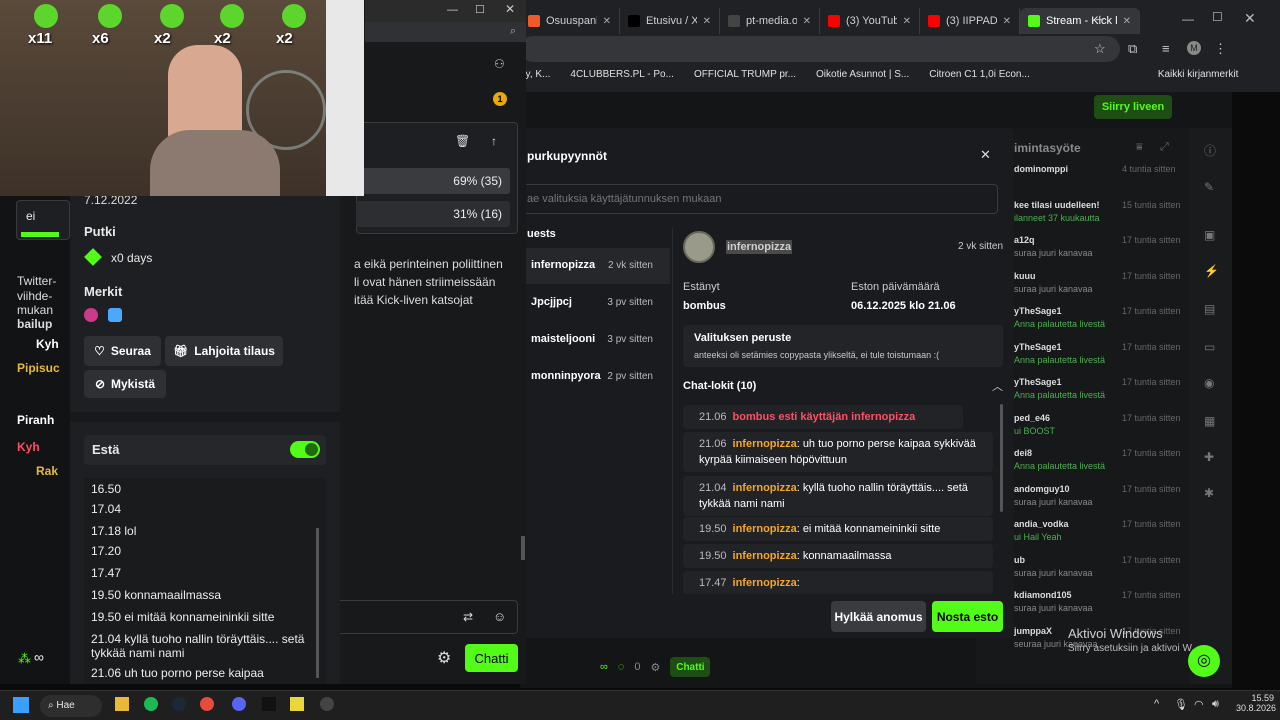 Image resolution: width=1280 pixels, height=720 pixels. Describe the element at coordinates (595, 266) in the screenshot. I see `request-item: infernopizza 2 vk sitten` at that location.